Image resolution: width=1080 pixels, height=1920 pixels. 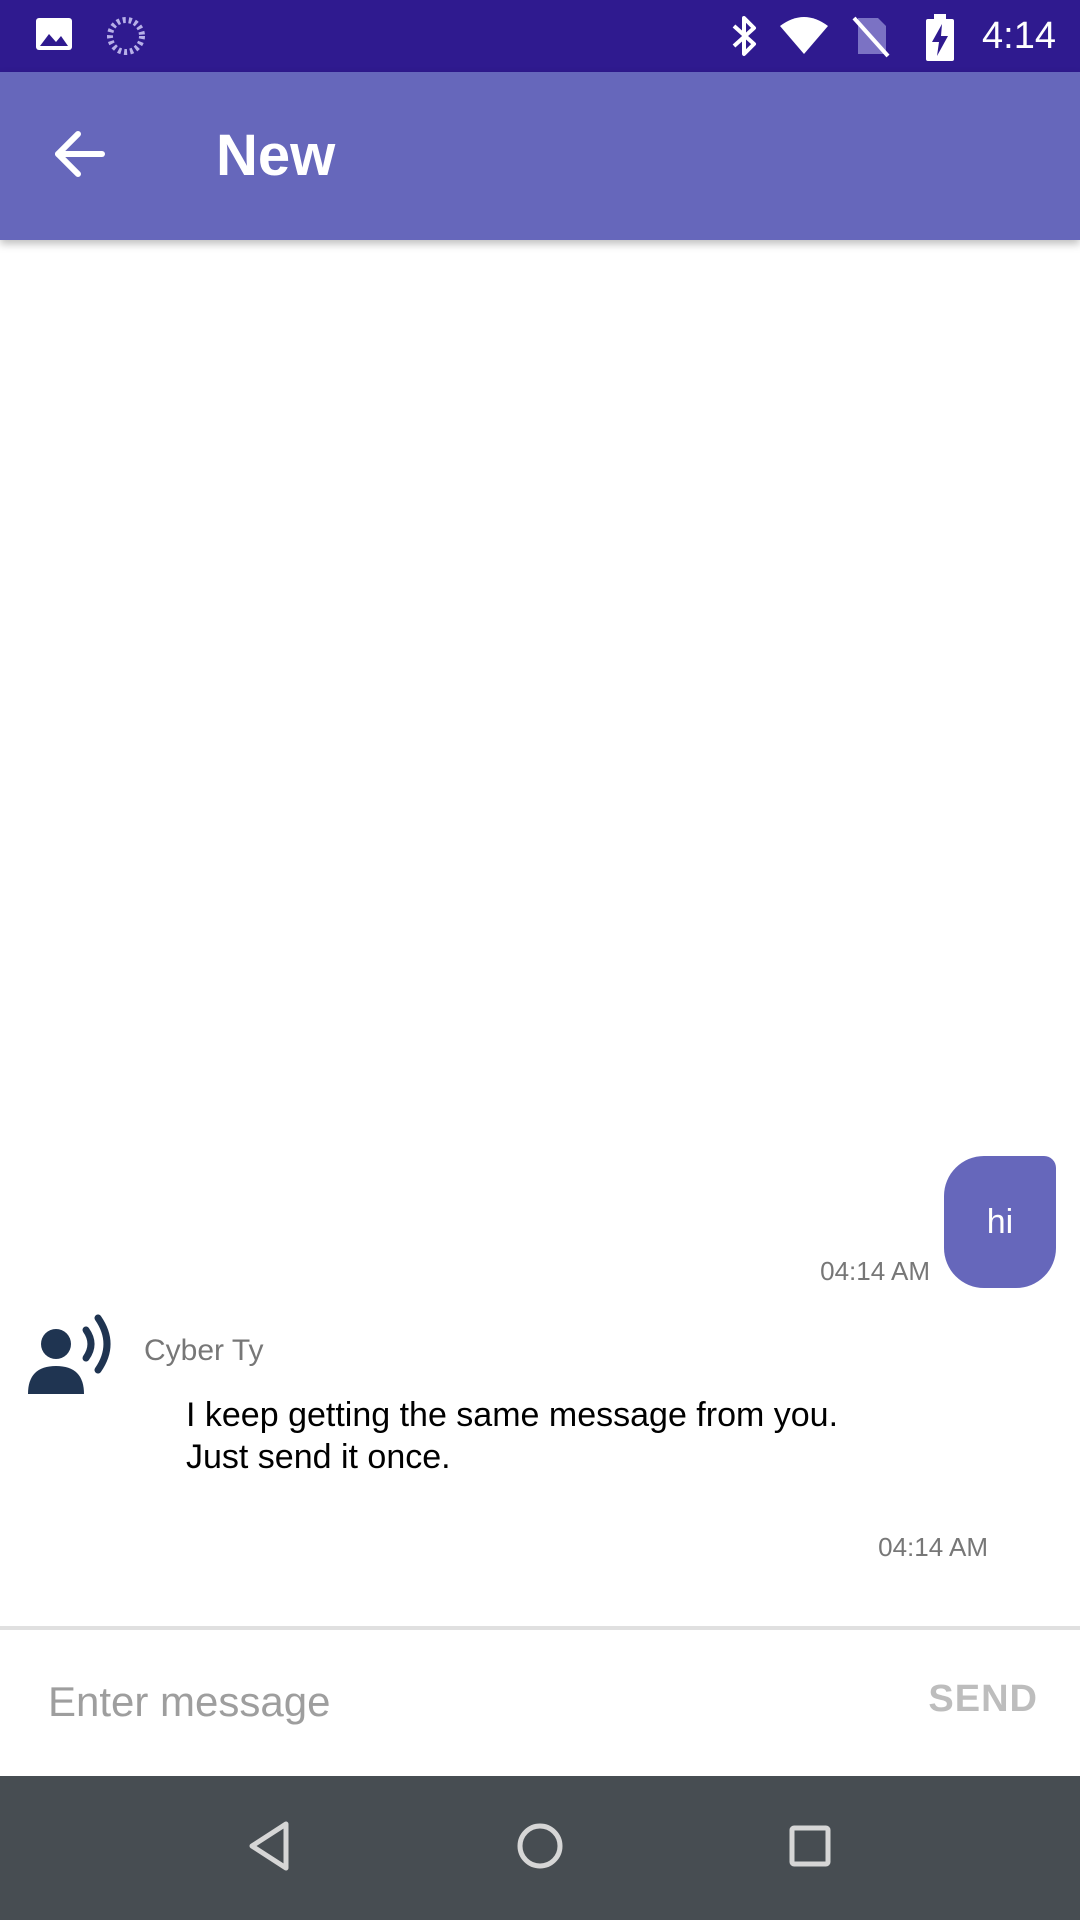 I want to click on recents-square-icon, so click(x=810, y=1848).